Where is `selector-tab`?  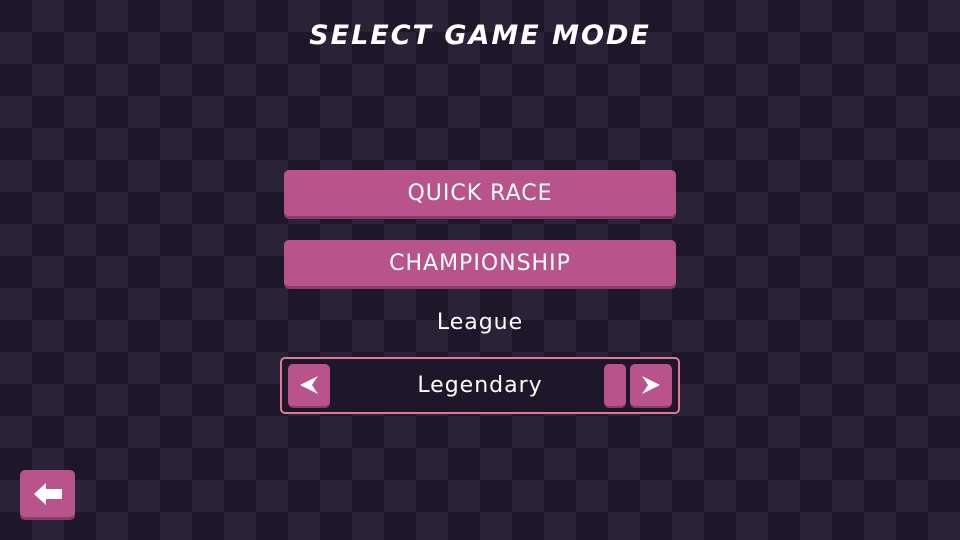 selector-tab is located at coordinates (615, 385).